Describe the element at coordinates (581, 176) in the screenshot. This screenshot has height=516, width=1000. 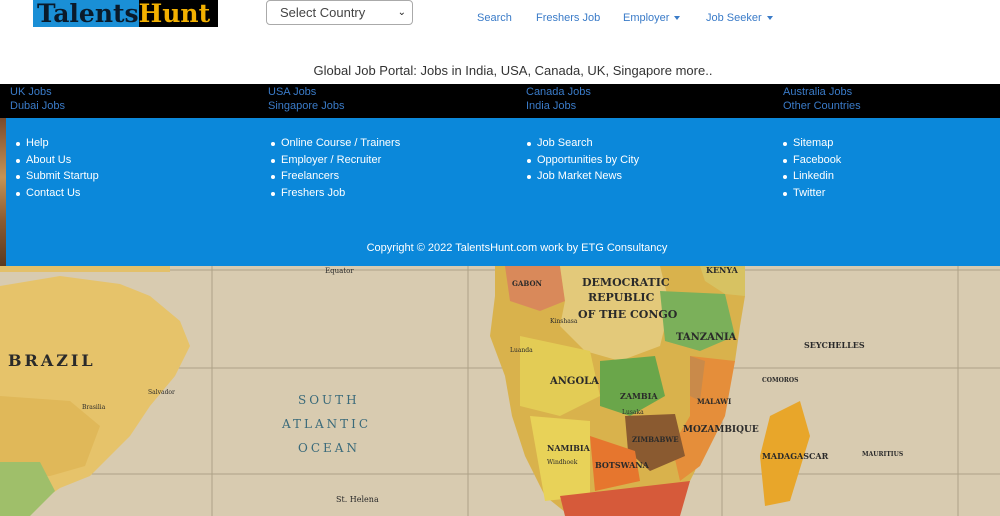
I see `footer-link-job-market-news: Job Market News` at that location.